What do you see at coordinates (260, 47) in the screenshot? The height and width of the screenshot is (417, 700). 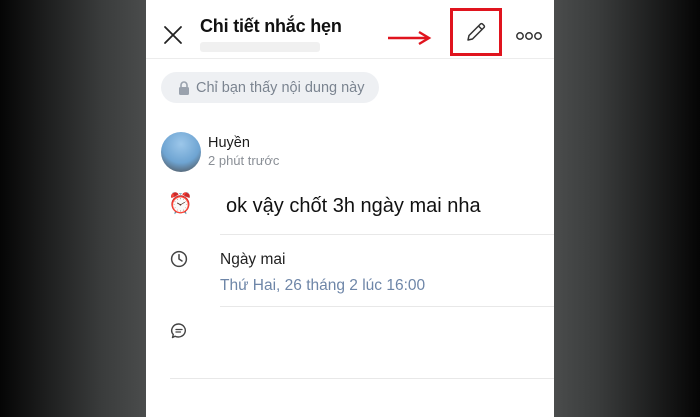 I see `subtitle-placeholder` at bounding box center [260, 47].